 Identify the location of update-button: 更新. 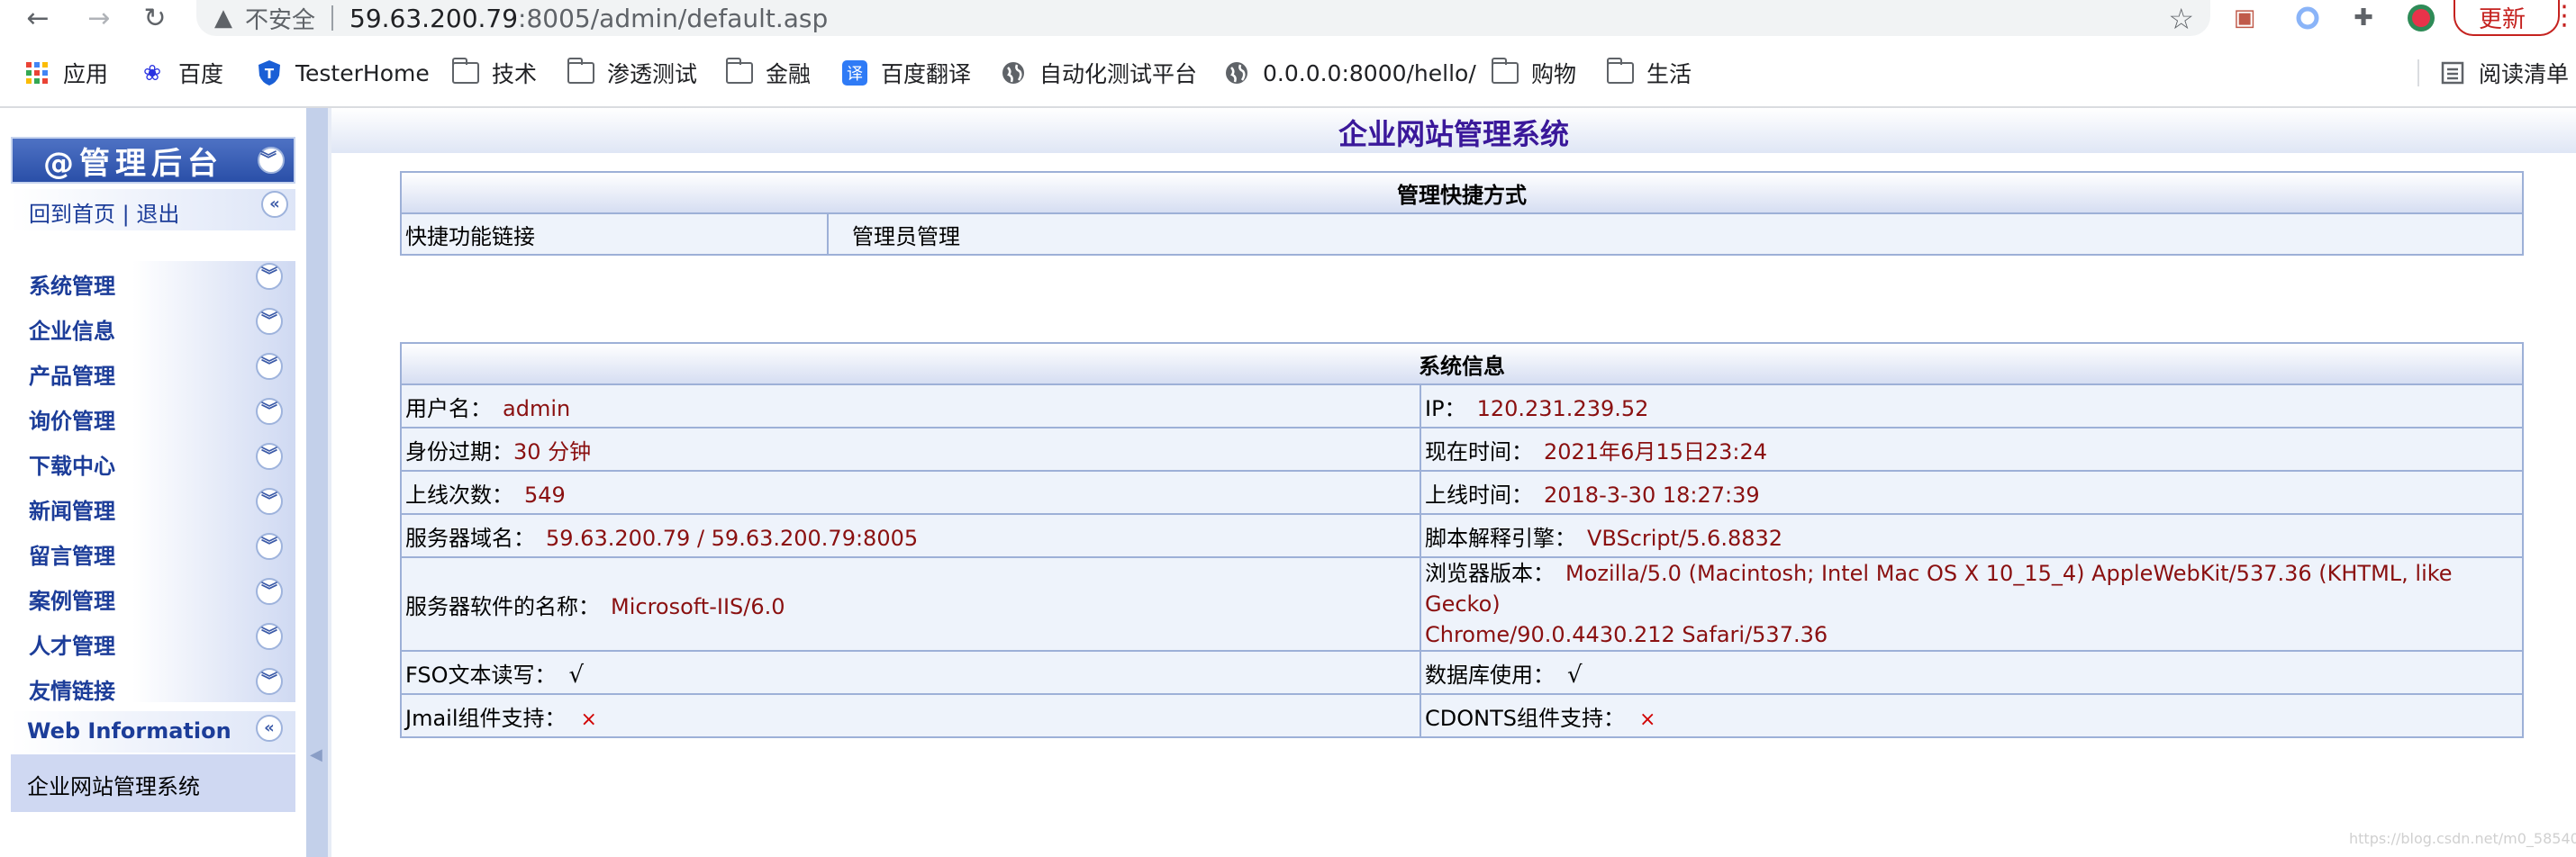
(2507, 18).